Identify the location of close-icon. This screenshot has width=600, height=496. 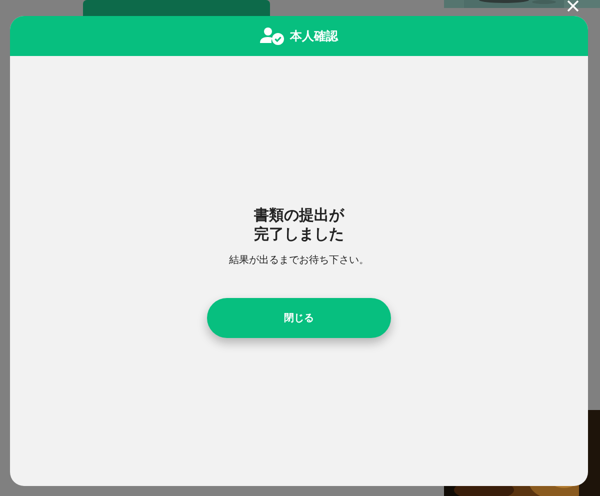
(573, 6).